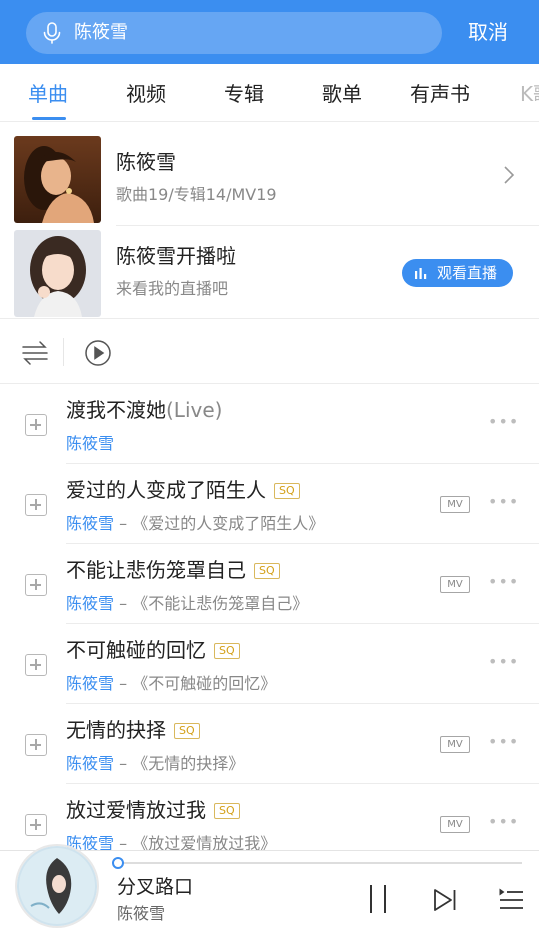 This screenshot has width=539, height=931. I want to click on search-input: 陈筱雪, so click(234, 33).